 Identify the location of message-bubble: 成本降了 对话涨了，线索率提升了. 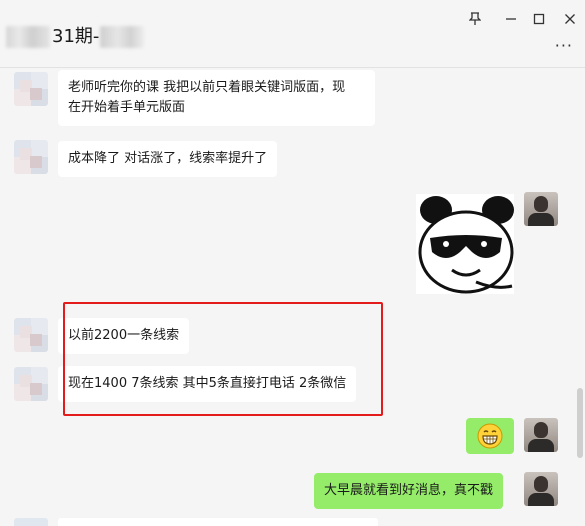
(168, 159).